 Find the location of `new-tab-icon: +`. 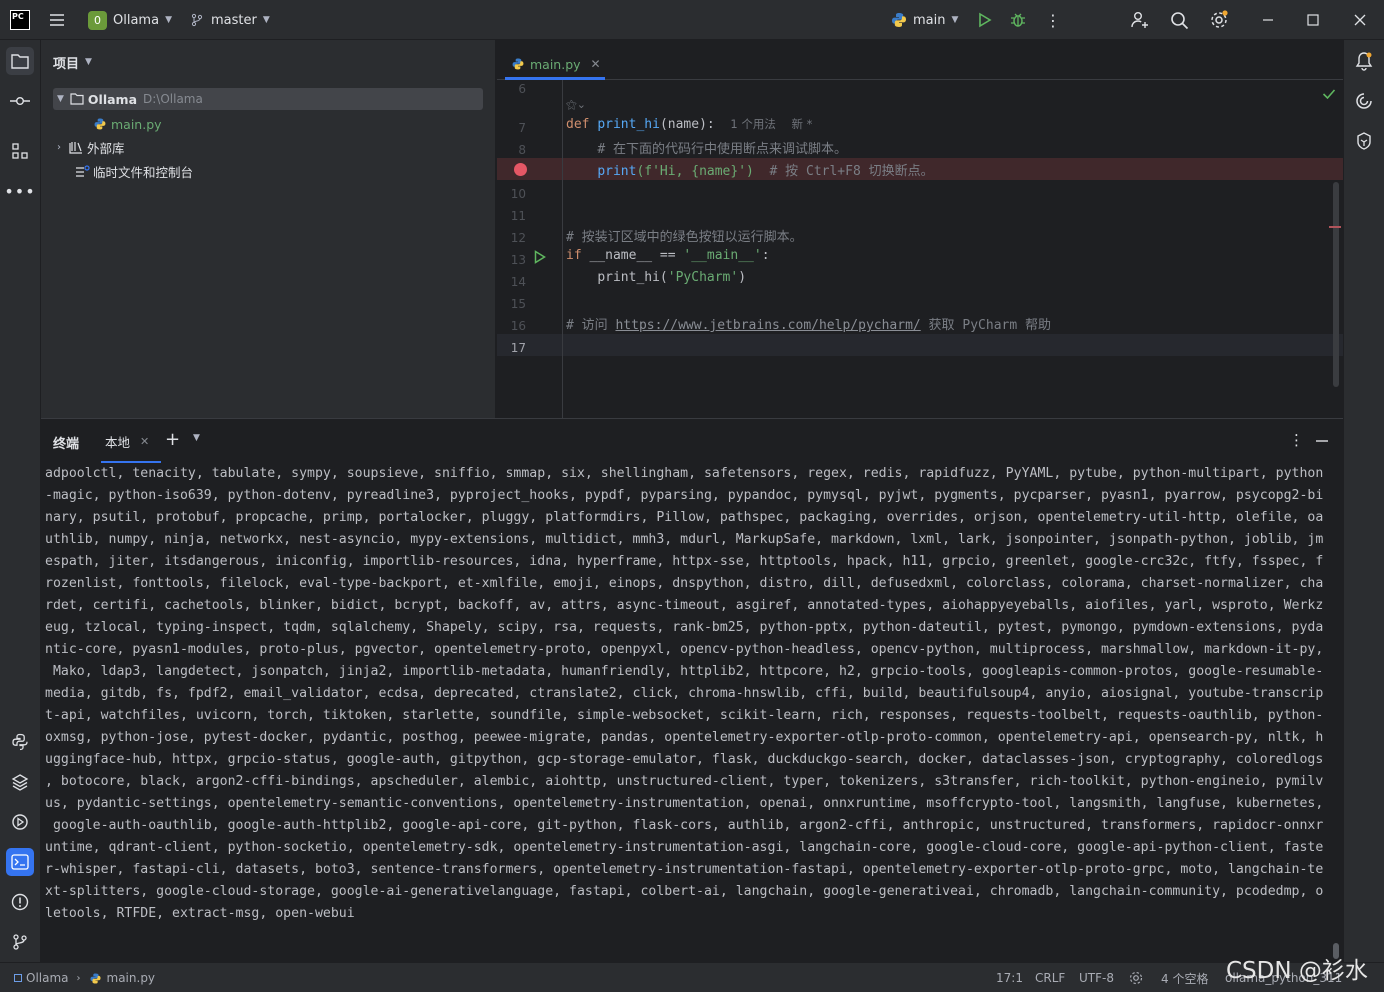

new-tab-icon: + is located at coordinates (172, 439).